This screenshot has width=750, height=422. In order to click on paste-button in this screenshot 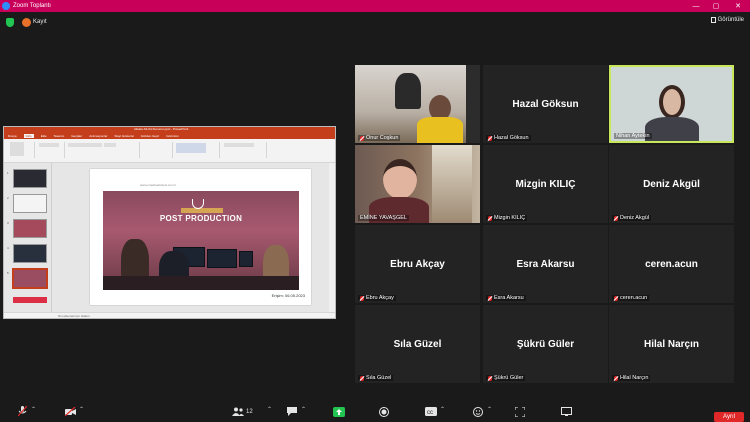, I will do `click(17, 149)`.